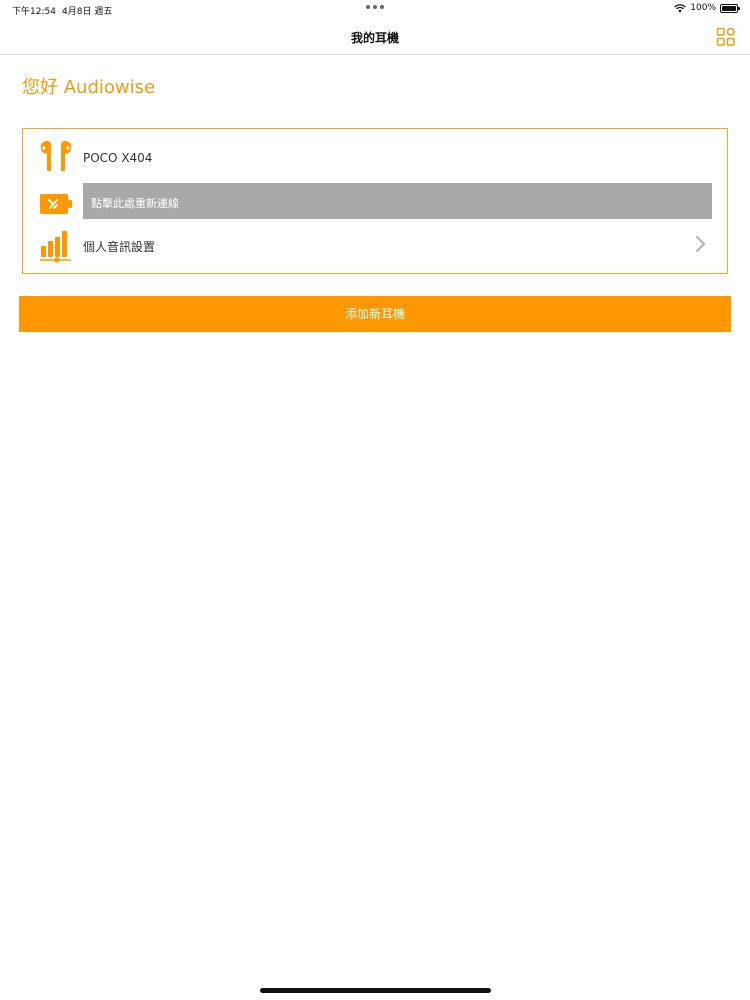 This screenshot has width=750, height=1000. Describe the element at coordinates (703, 8) in the screenshot. I see `battery-percent: 100%` at that location.